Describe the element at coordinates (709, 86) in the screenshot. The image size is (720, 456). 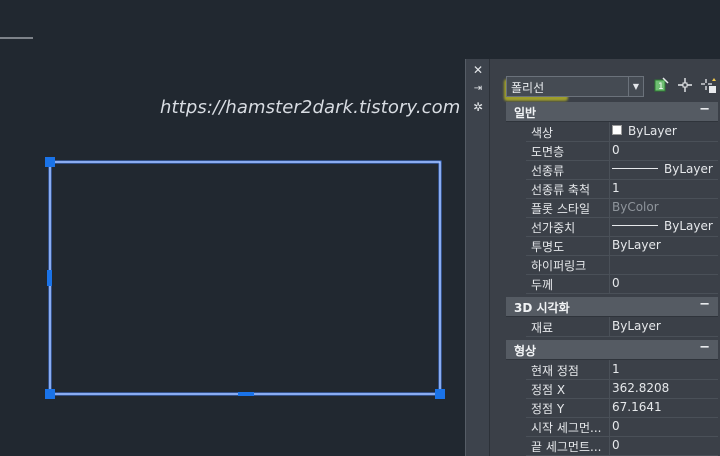
I see `quick-select-icon` at that location.